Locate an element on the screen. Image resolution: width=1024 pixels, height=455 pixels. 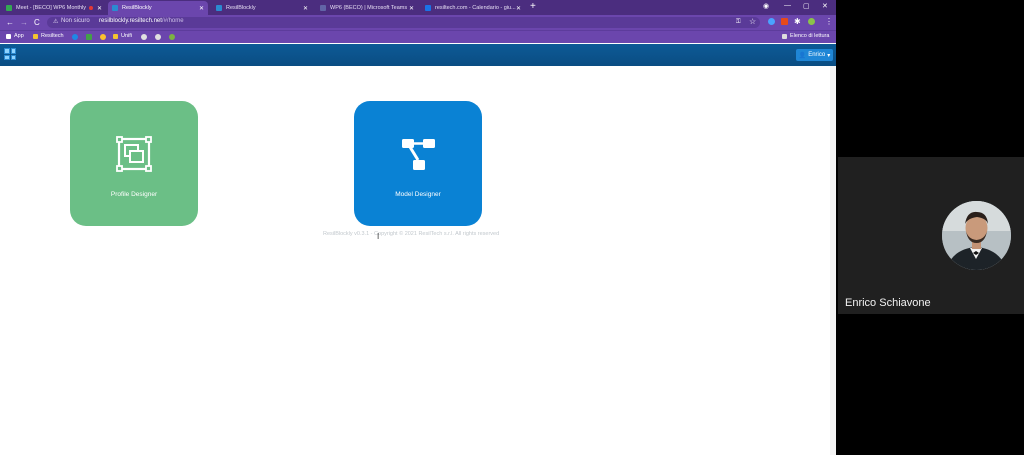
user-name: Enrico is located at coordinates (817, 55).